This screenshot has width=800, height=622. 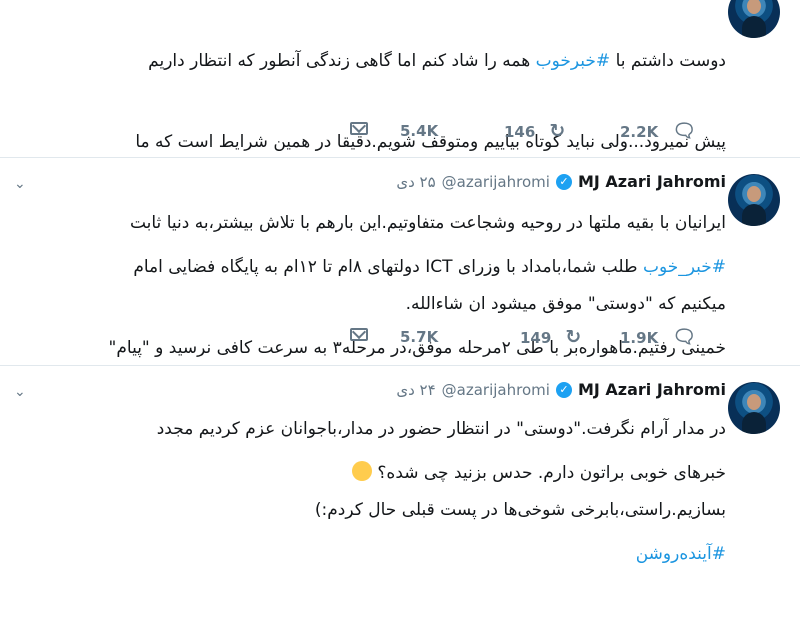 What do you see at coordinates (573, 61) in the screenshot?
I see `hashtag-link: #خبرخوب` at bounding box center [573, 61].